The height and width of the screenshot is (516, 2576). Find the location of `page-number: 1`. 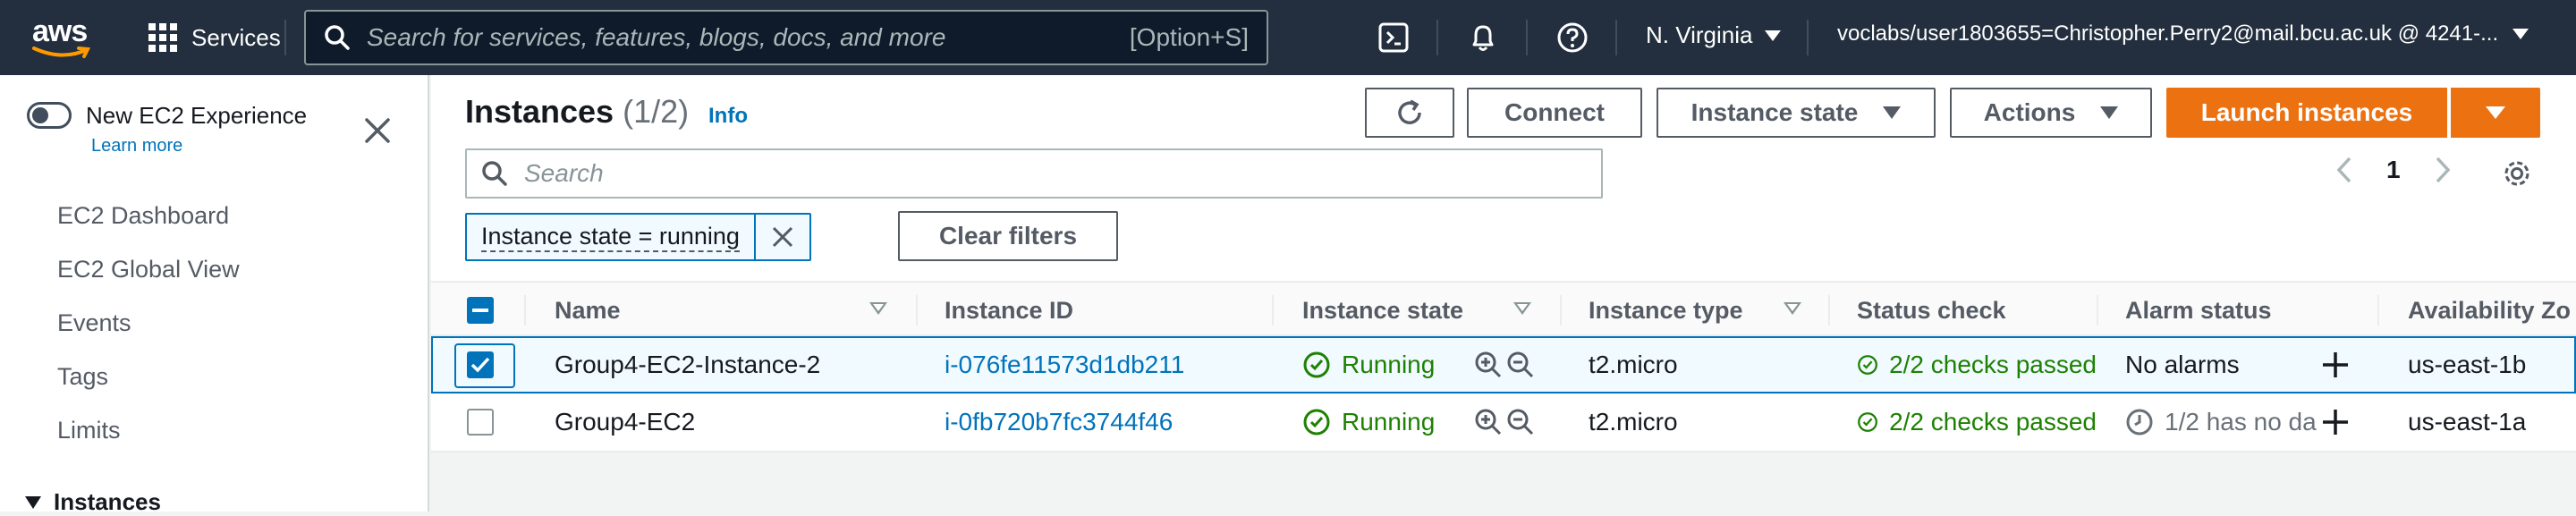

page-number: 1 is located at coordinates (2393, 170).